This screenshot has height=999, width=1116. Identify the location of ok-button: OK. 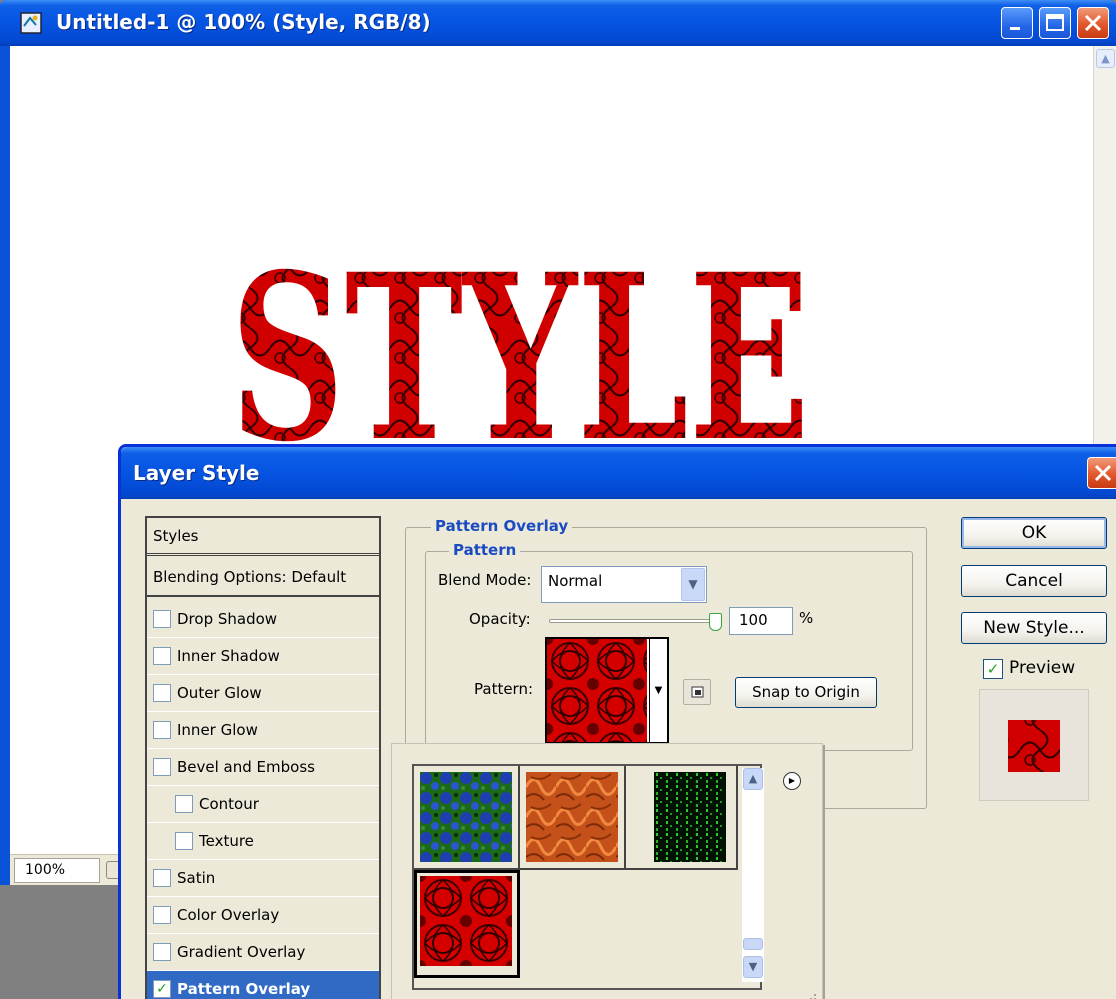
(1034, 533).